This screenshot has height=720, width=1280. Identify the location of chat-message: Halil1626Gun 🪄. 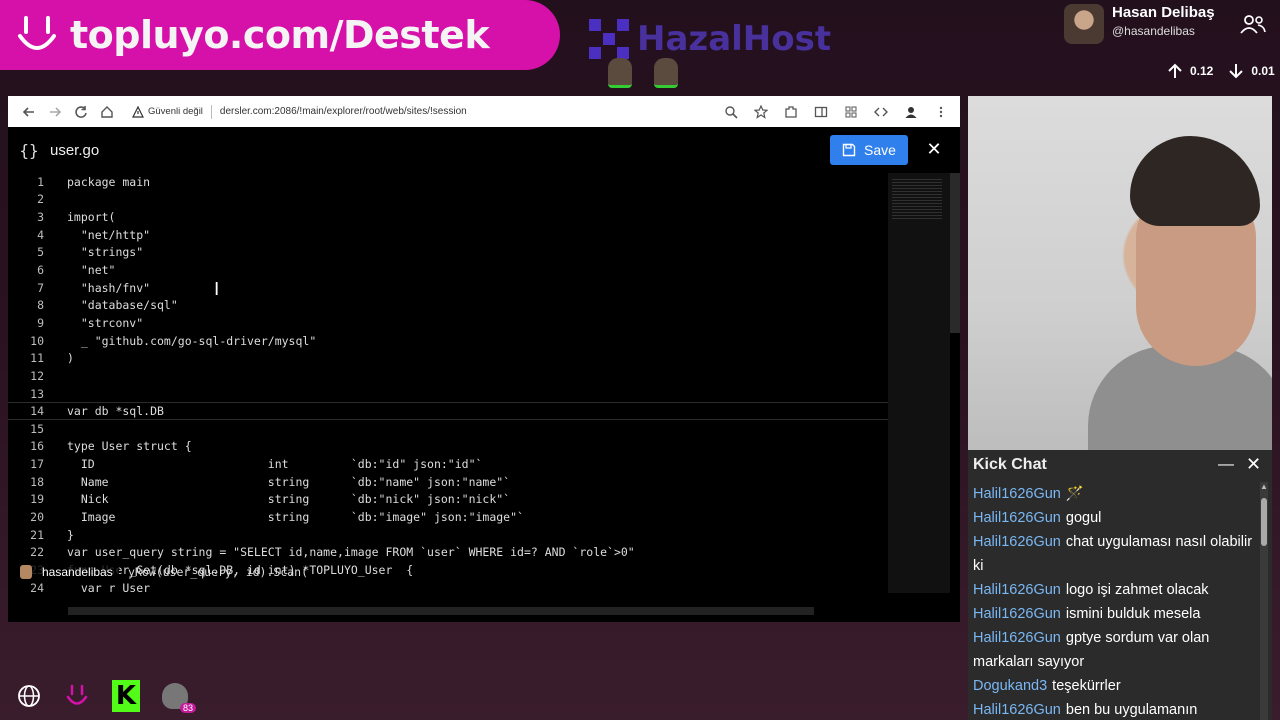
(1114, 494).